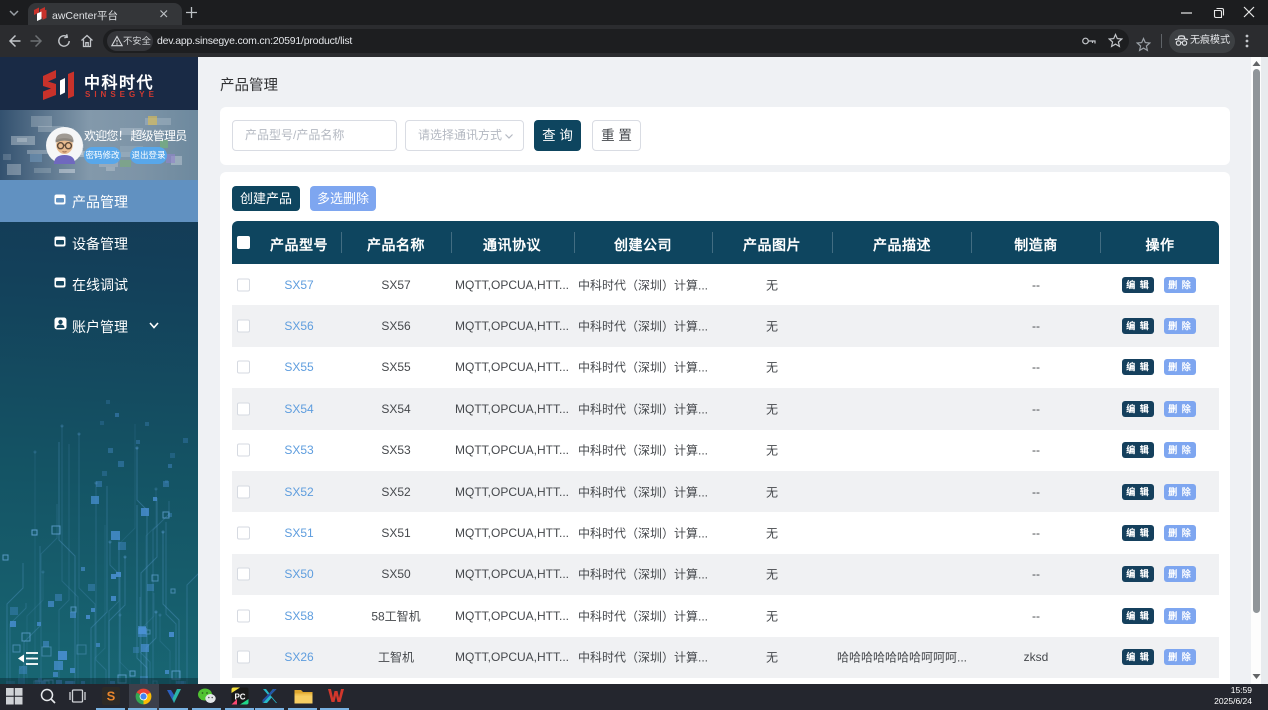 The width and height of the screenshot is (1268, 710). What do you see at coordinates (239, 697) in the screenshot?
I see `svg-text: PC` at bounding box center [239, 697].